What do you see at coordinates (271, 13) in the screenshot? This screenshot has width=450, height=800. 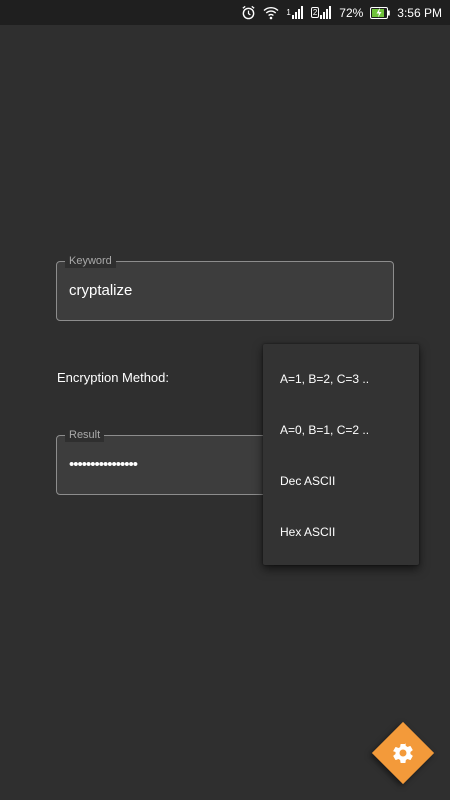 I see `wifi-icon` at bounding box center [271, 13].